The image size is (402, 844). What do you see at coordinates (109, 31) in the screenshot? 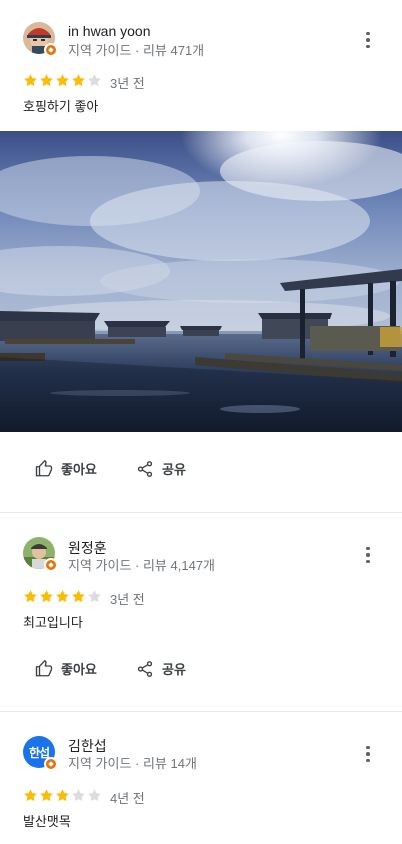
I see `reviewer-name: in hwan yoon` at bounding box center [109, 31].